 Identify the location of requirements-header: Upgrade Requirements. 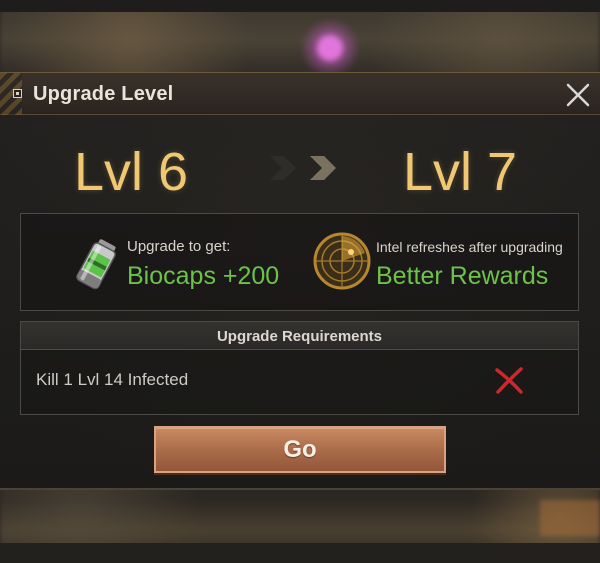
(299, 336).